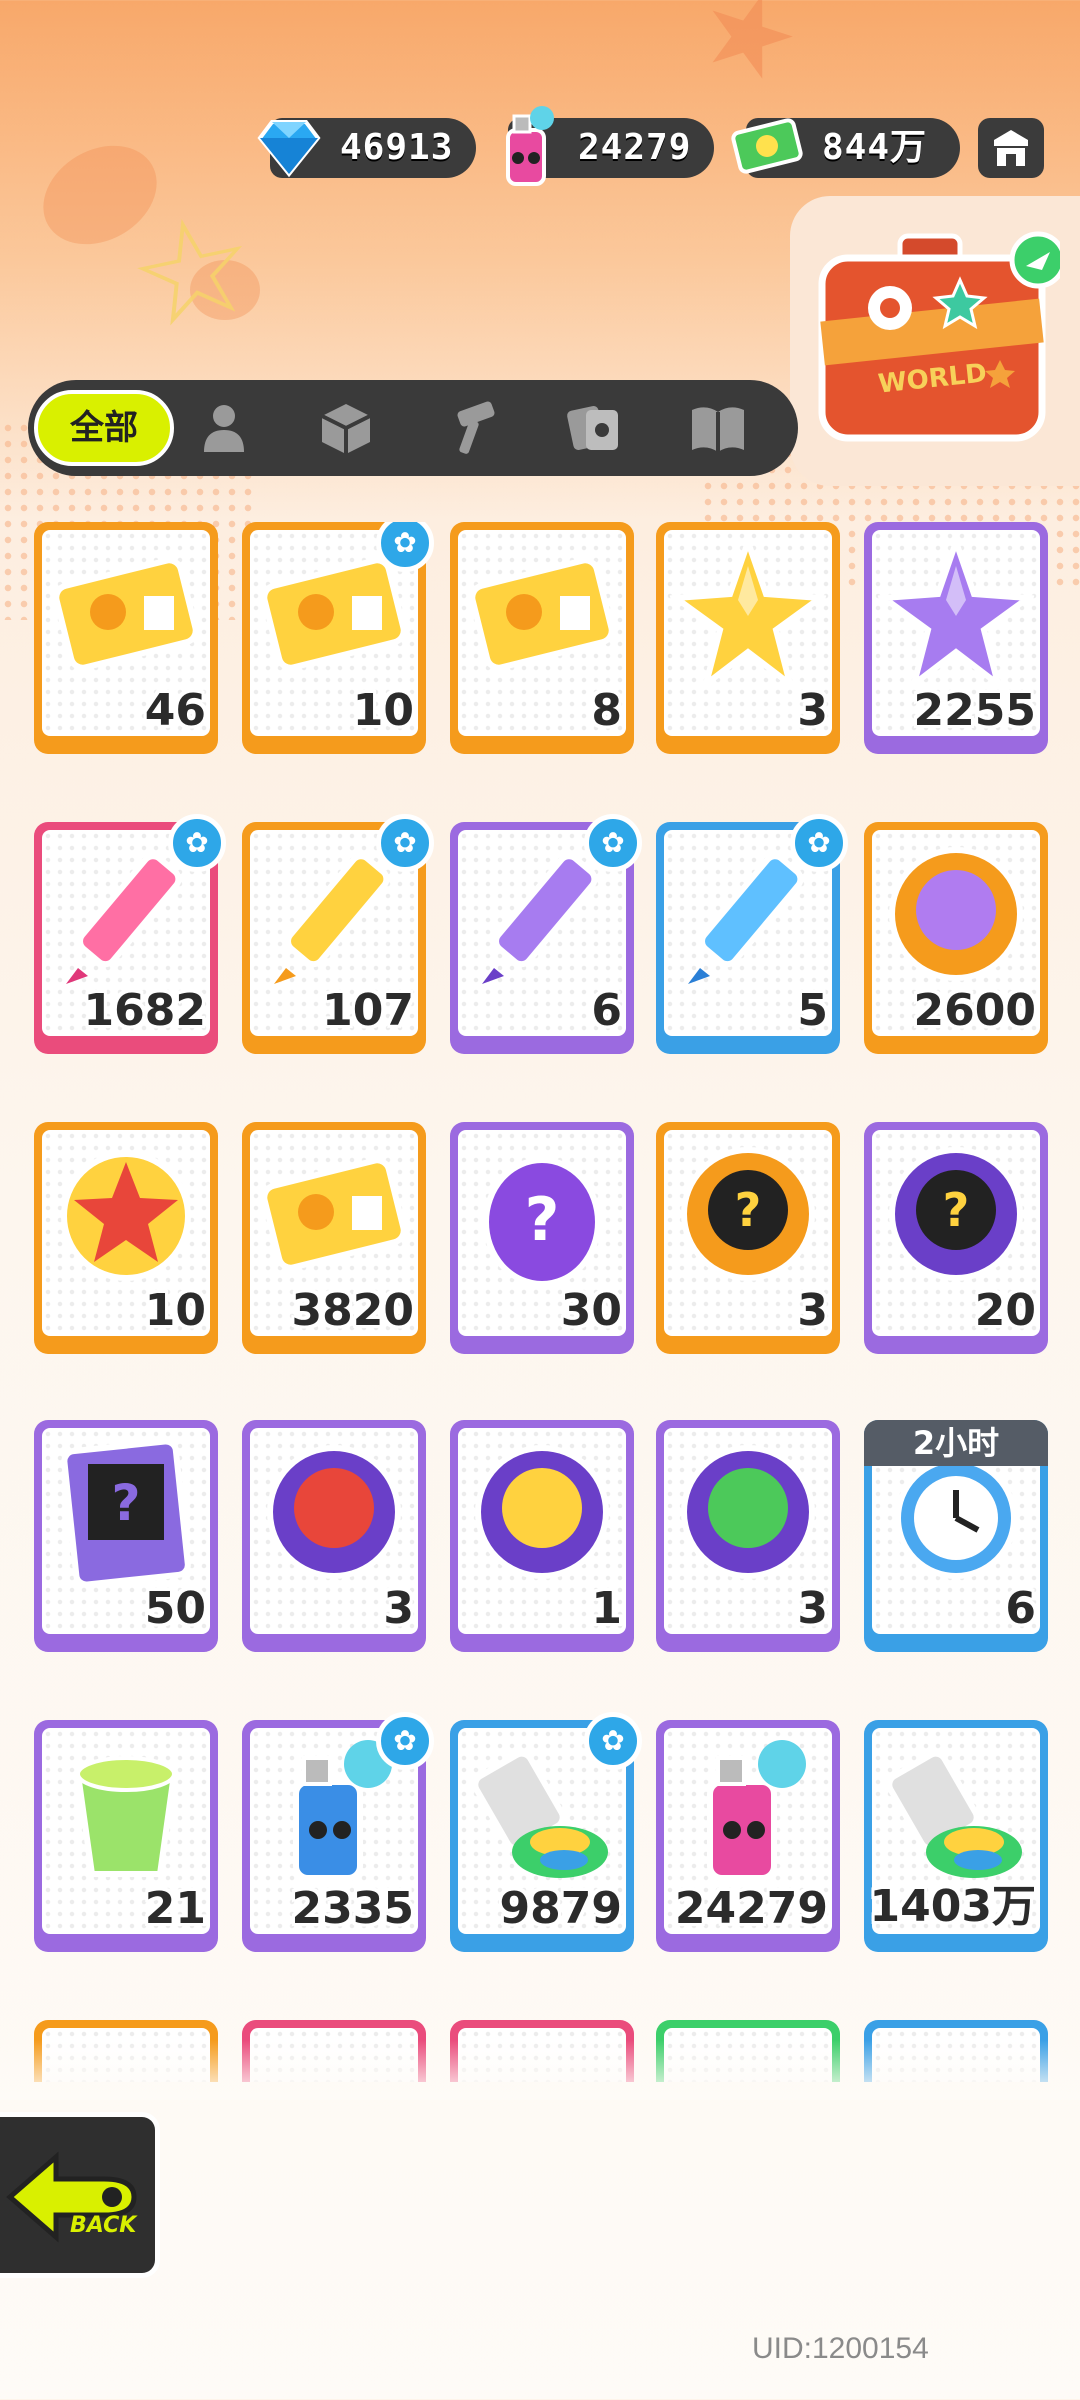 The width and height of the screenshot is (1080, 2400). What do you see at coordinates (1005, 1310) in the screenshot?
I see `item-quantity: 20` at bounding box center [1005, 1310].